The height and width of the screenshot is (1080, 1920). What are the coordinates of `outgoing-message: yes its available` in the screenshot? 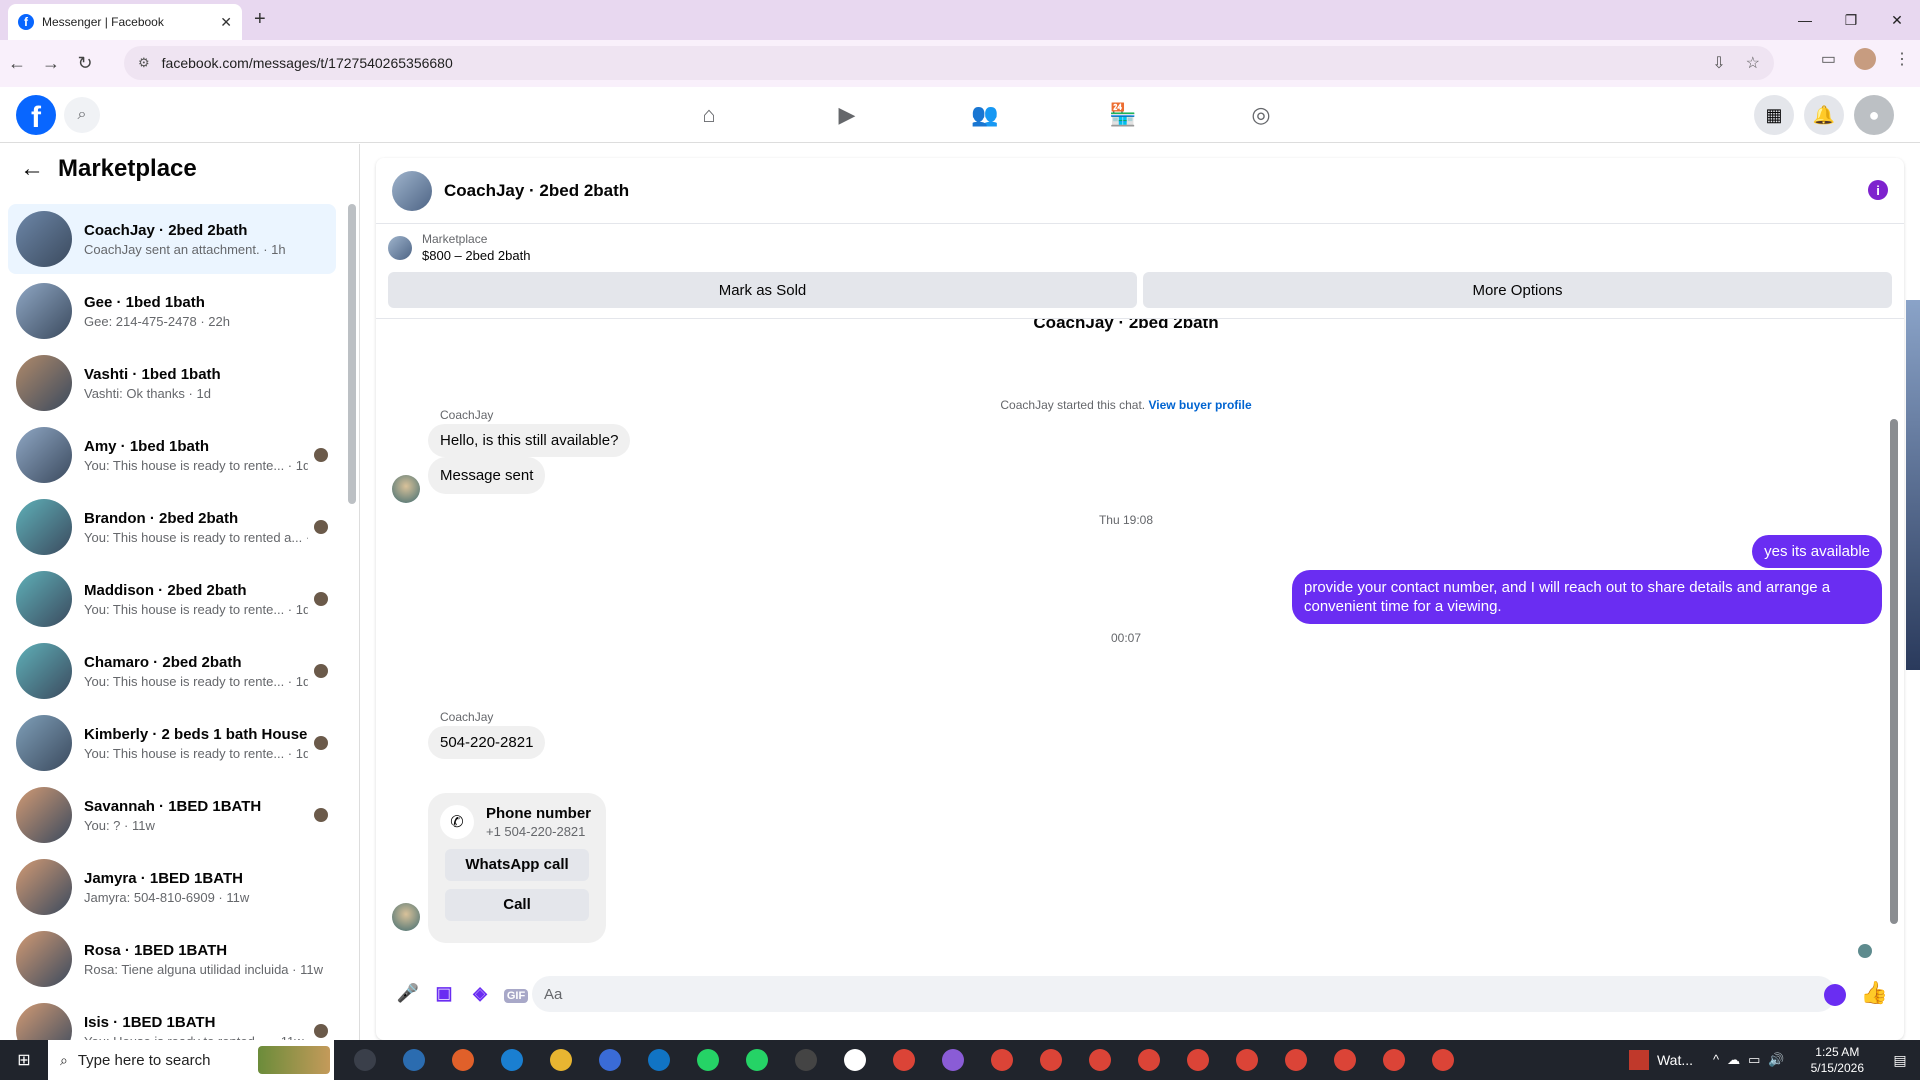 It's located at (1817, 551).